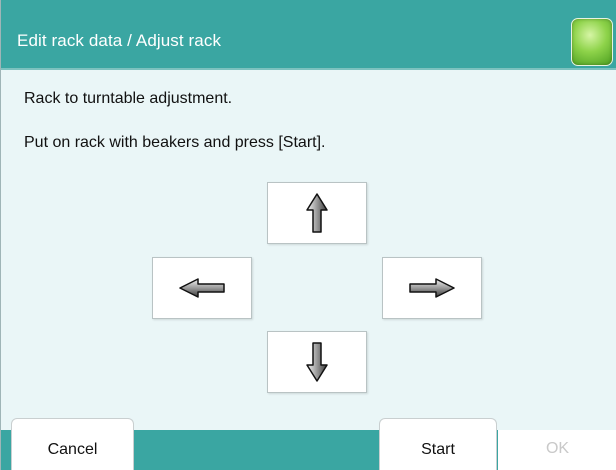 Image resolution: width=616 pixels, height=470 pixels. I want to click on move-down-button, so click(317, 362).